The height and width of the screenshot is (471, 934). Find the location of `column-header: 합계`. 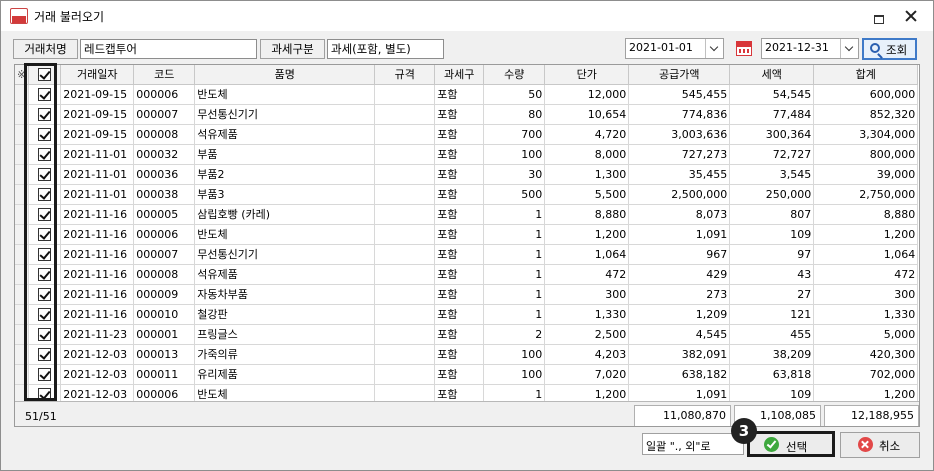

column-header: 합계 is located at coordinates (866, 75).